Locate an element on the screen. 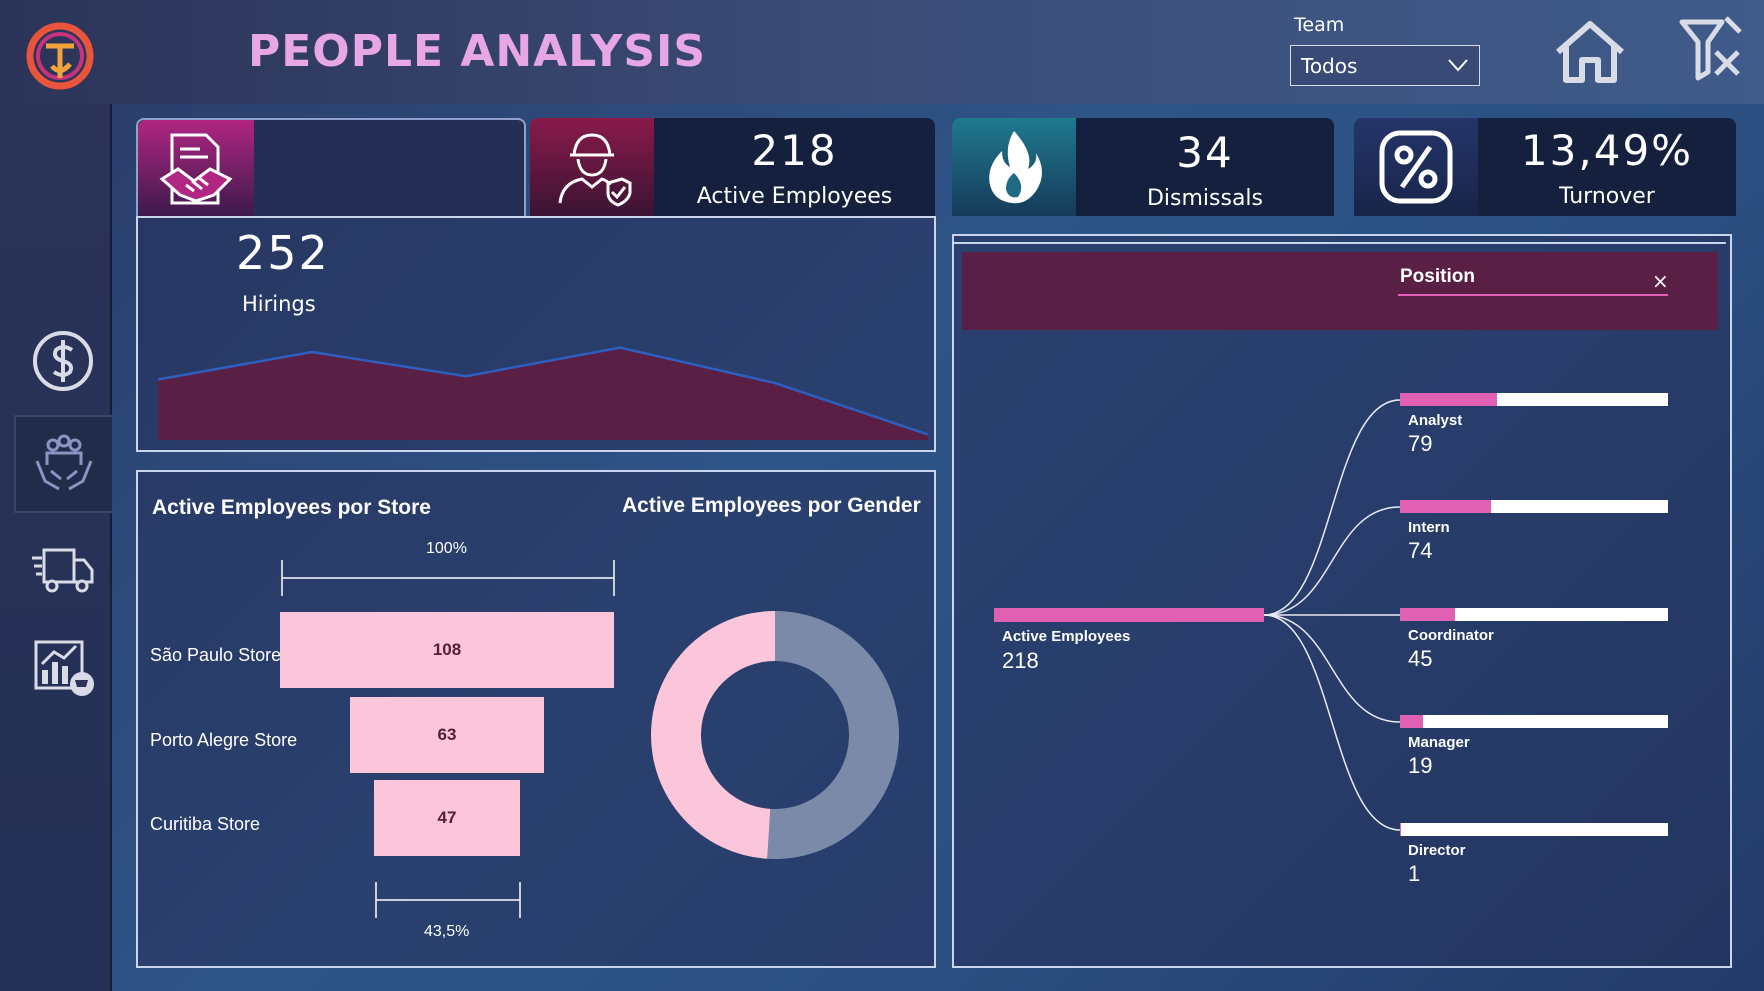 The image size is (1764, 991). root-node-label: Active Employees is located at coordinates (1066, 636).